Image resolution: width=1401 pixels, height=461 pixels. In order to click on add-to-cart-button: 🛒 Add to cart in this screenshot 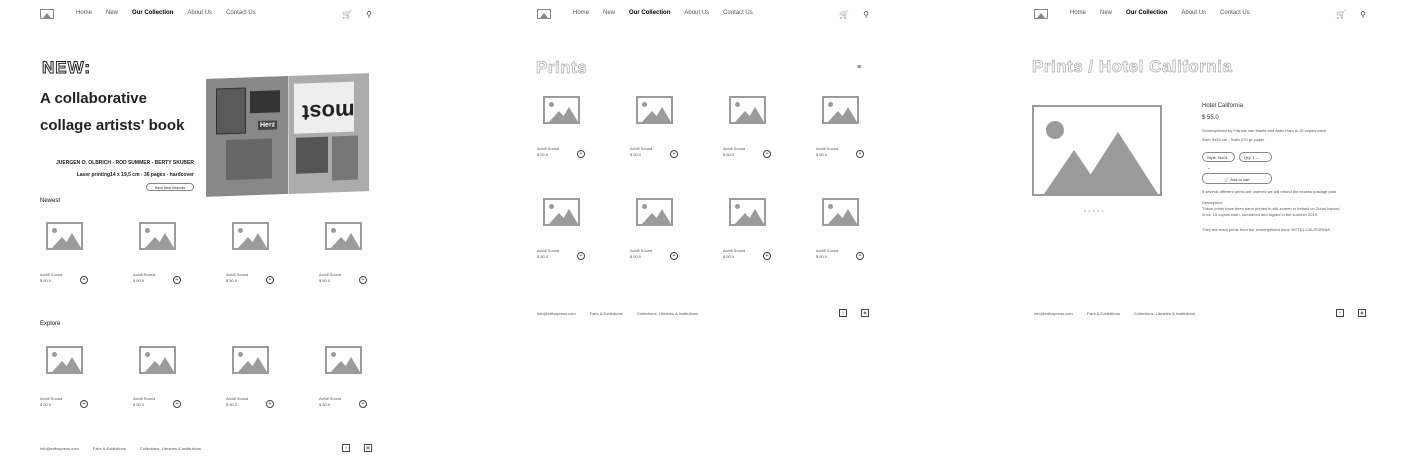, I will do `click(1237, 178)`.